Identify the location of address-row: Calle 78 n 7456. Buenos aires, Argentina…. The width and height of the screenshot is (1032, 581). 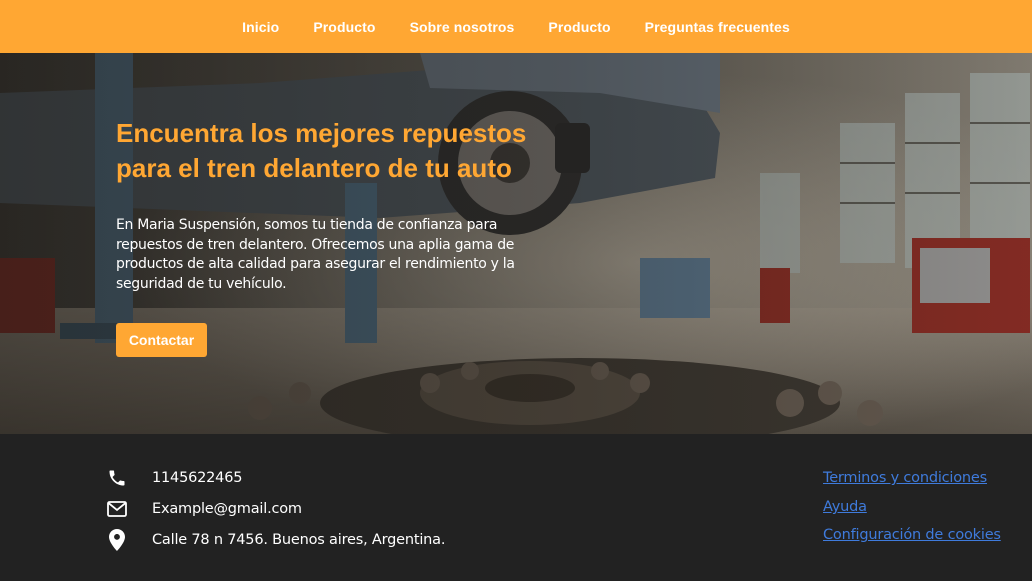
(275, 540).